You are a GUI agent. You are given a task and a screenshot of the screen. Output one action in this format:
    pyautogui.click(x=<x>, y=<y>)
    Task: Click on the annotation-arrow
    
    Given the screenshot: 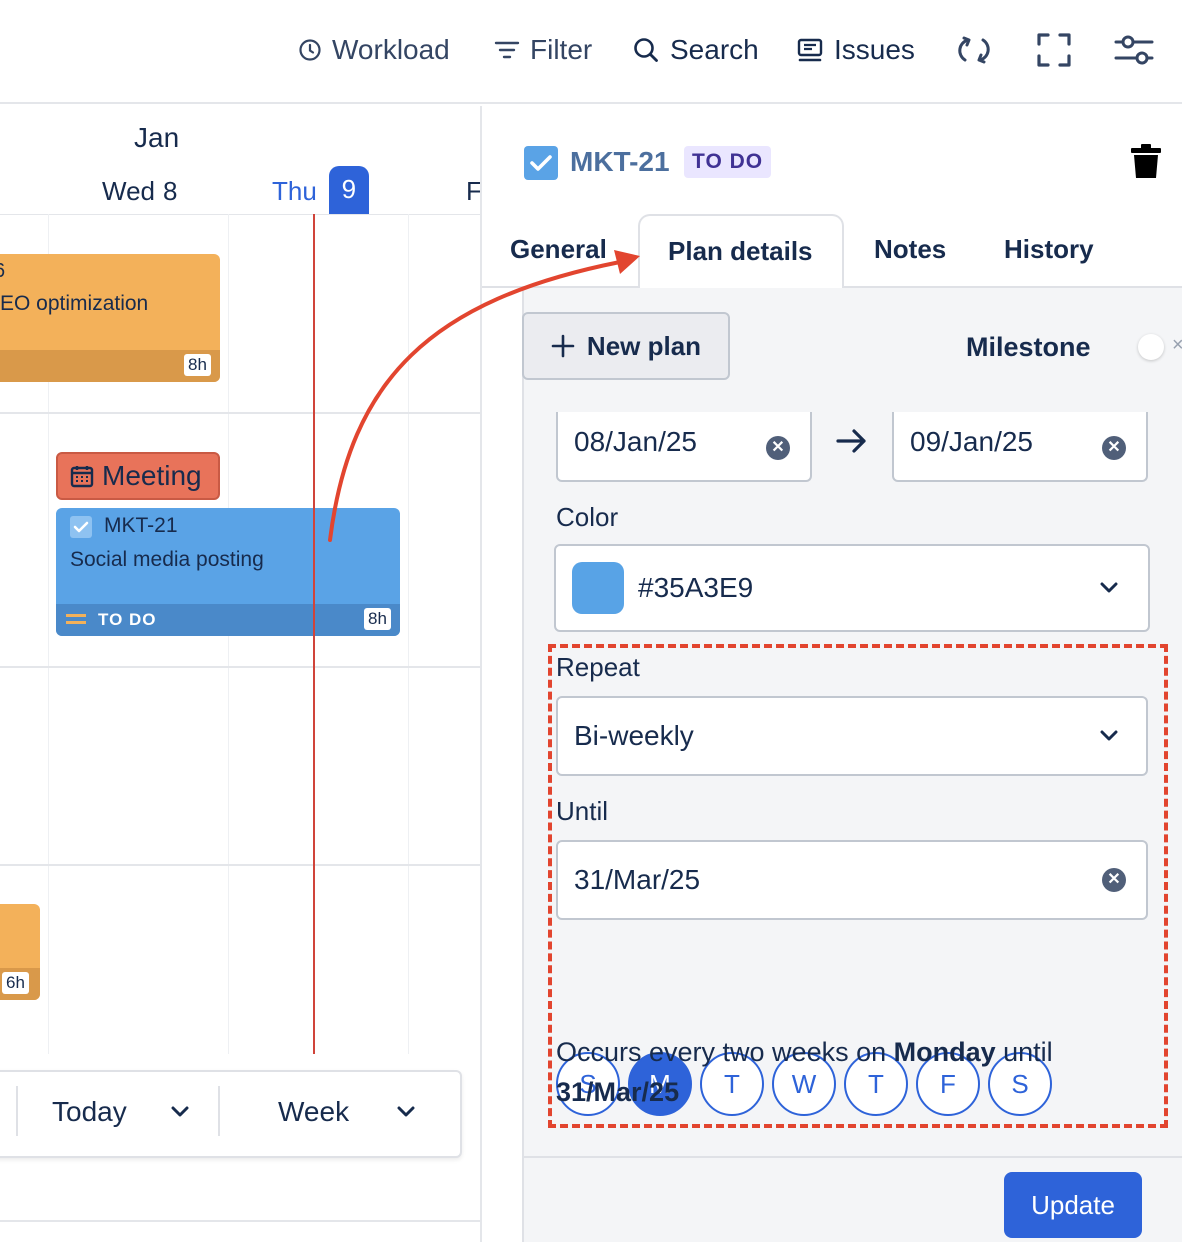 What is the action you would take?
    pyautogui.click(x=484, y=396)
    